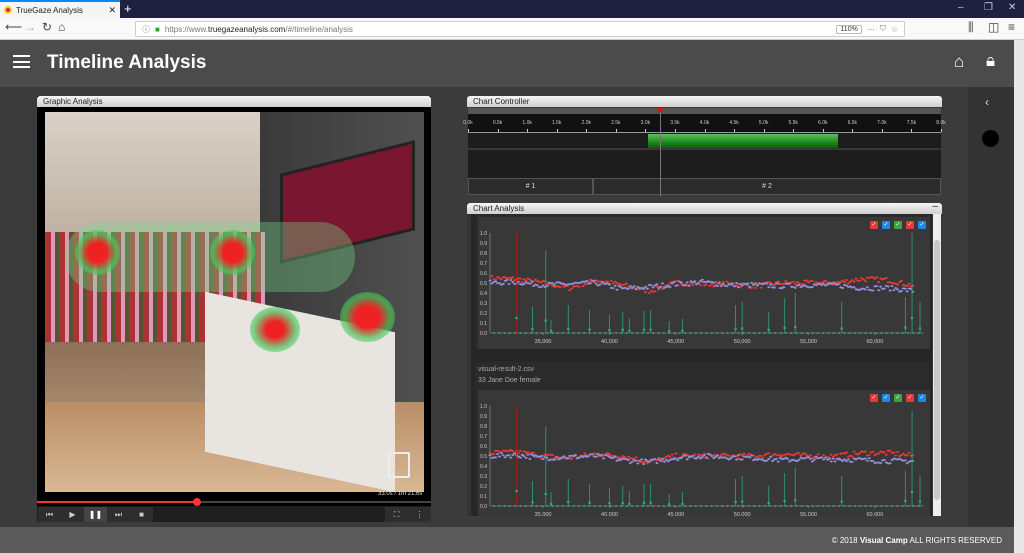 The image size is (1024, 553). Describe the element at coordinates (72, 514) in the screenshot. I see `play-icon: ▶` at that location.